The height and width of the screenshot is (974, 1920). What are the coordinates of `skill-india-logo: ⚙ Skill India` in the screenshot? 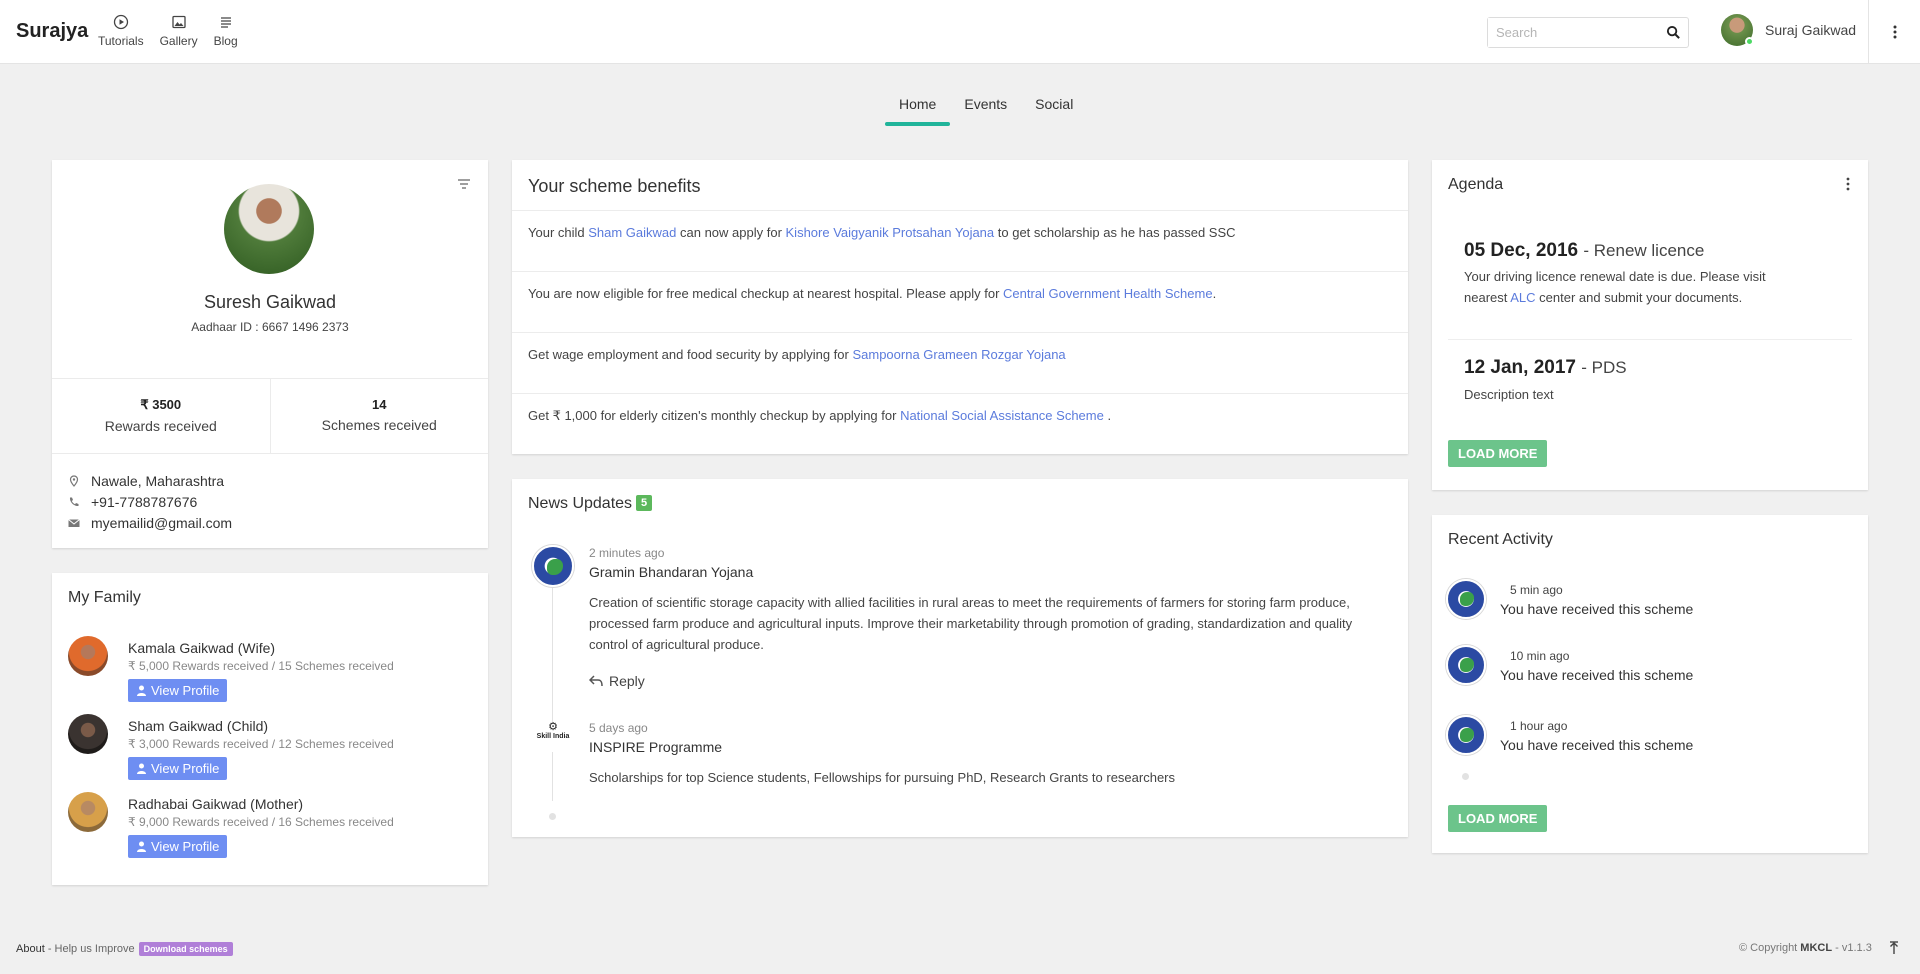 It's located at (553, 737).